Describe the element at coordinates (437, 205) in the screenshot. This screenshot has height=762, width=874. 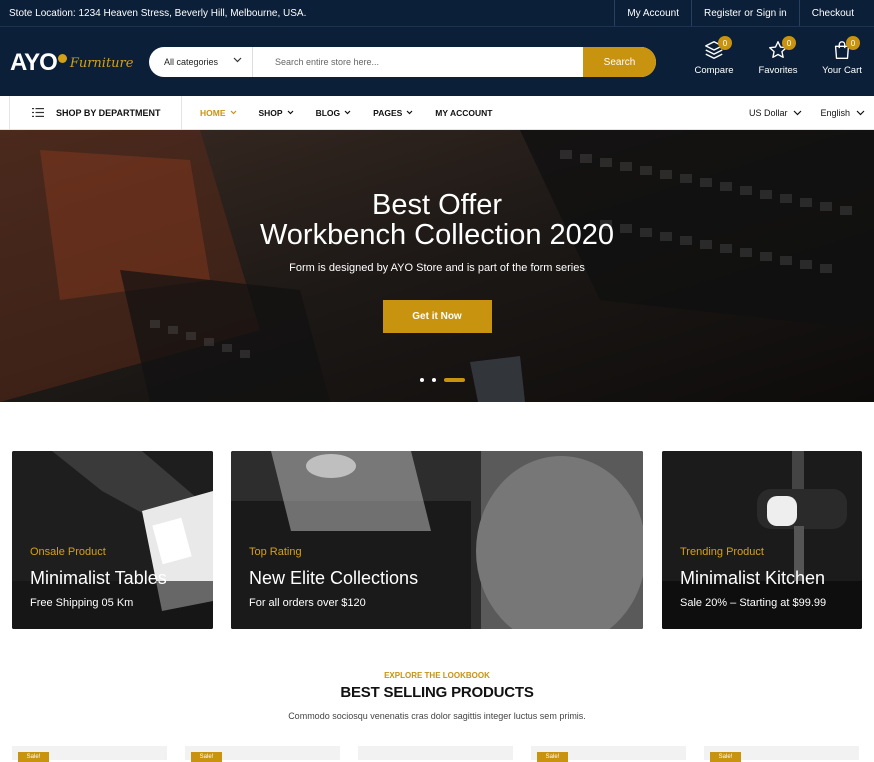
I see `hero-title-line1: Best Offer` at that location.